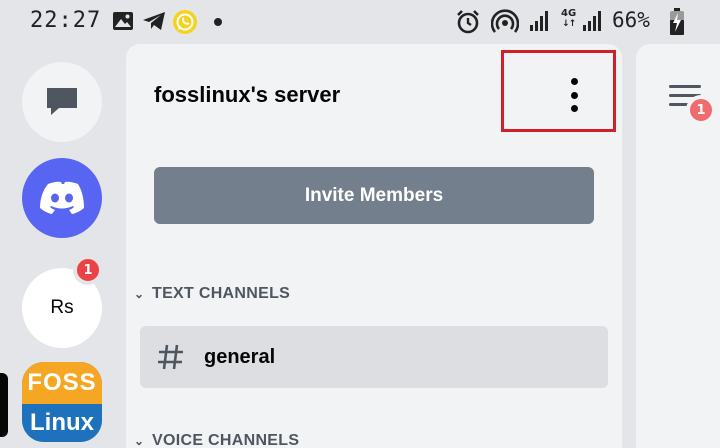 The width and height of the screenshot is (720, 448). Describe the element at coordinates (62, 383) in the screenshot. I see `foss-logo-top: FOSS` at that location.